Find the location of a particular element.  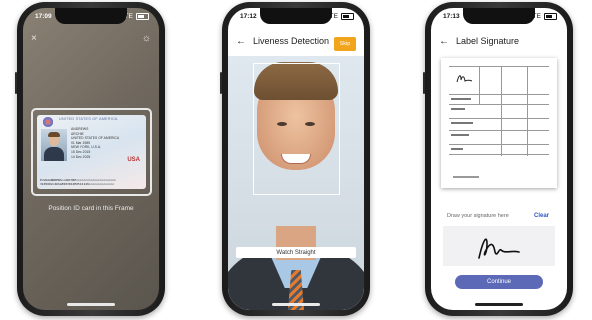

nav-bar: ← Label Signature is located at coordinates (499, 41).